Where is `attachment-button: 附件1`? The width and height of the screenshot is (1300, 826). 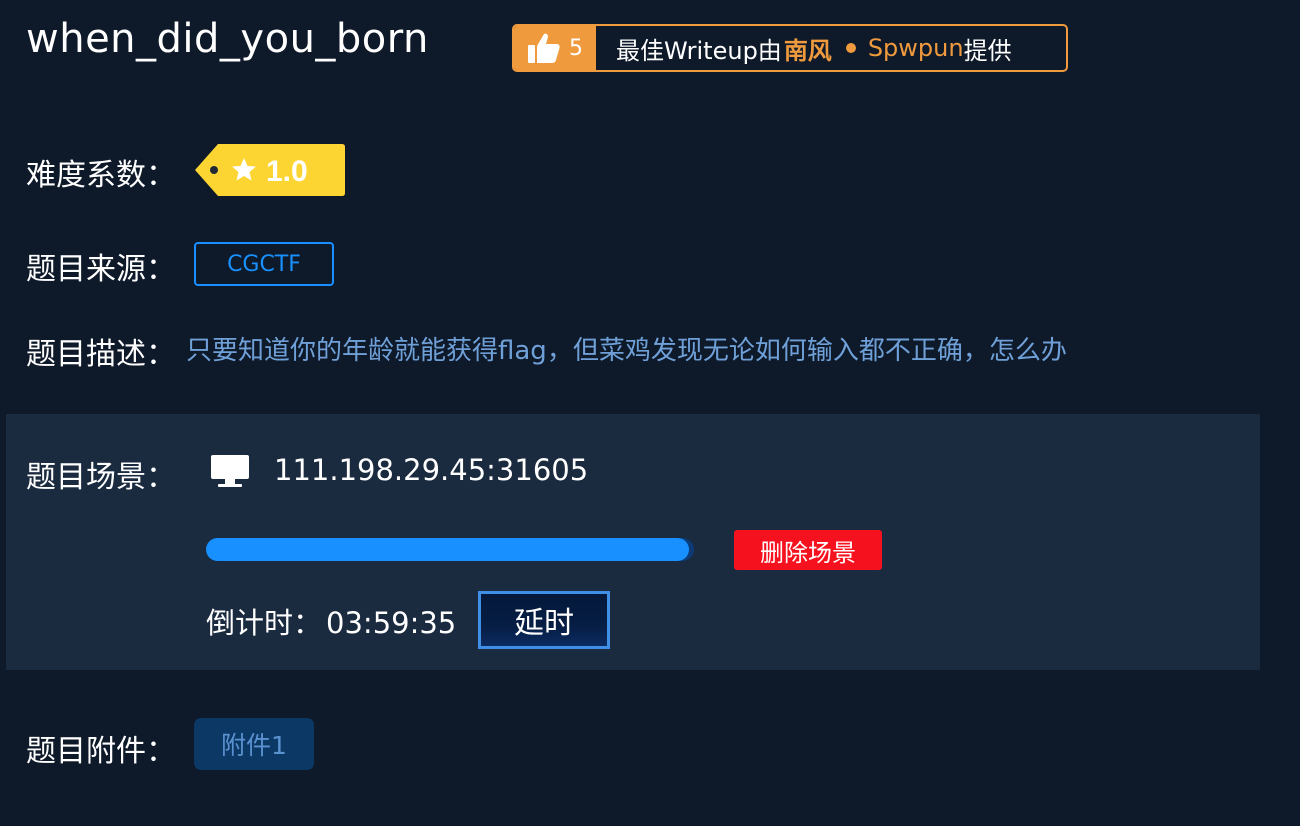
attachment-button: 附件1 is located at coordinates (254, 744).